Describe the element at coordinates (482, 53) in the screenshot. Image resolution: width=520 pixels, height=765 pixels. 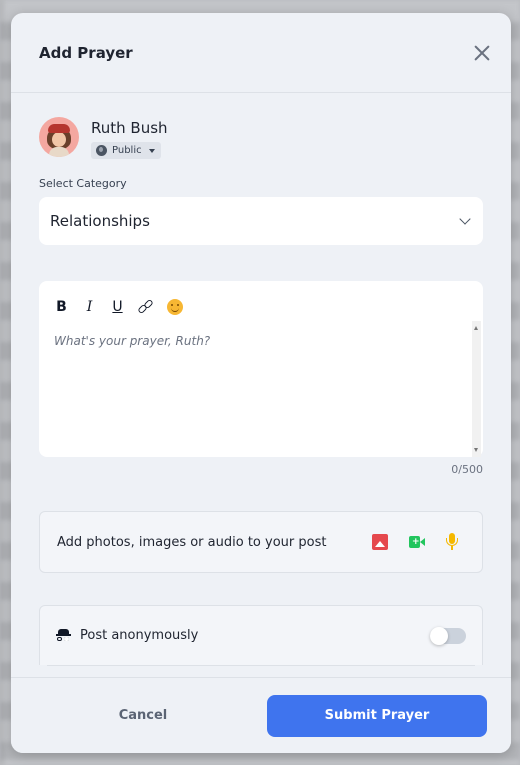
I see `close-icon` at that location.